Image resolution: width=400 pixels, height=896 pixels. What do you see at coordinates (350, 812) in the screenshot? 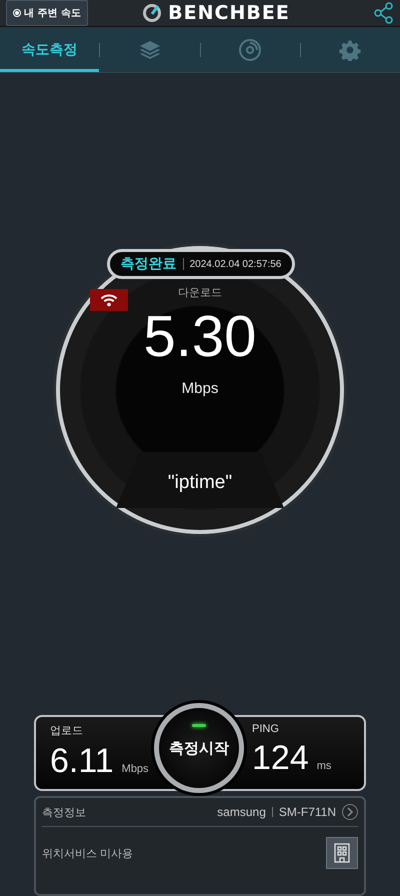
I see `chevron-right-icon` at bounding box center [350, 812].